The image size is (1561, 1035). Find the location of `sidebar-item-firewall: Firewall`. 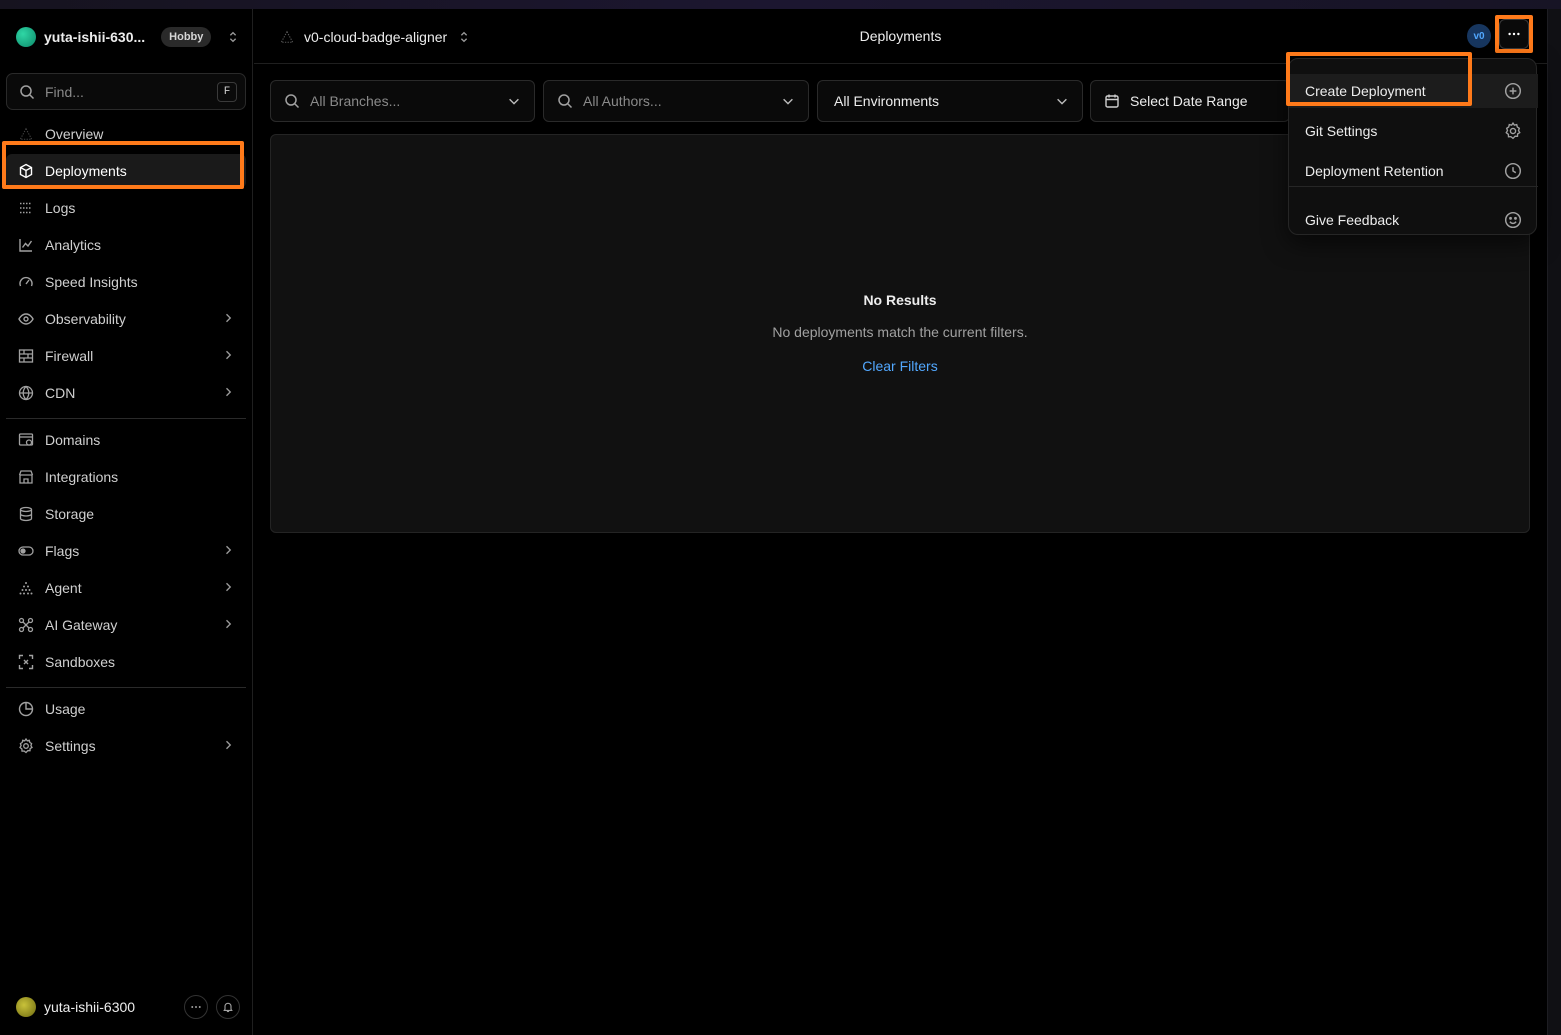

sidebar-item-firewall: Firewall is located at coordinates (126, 356).